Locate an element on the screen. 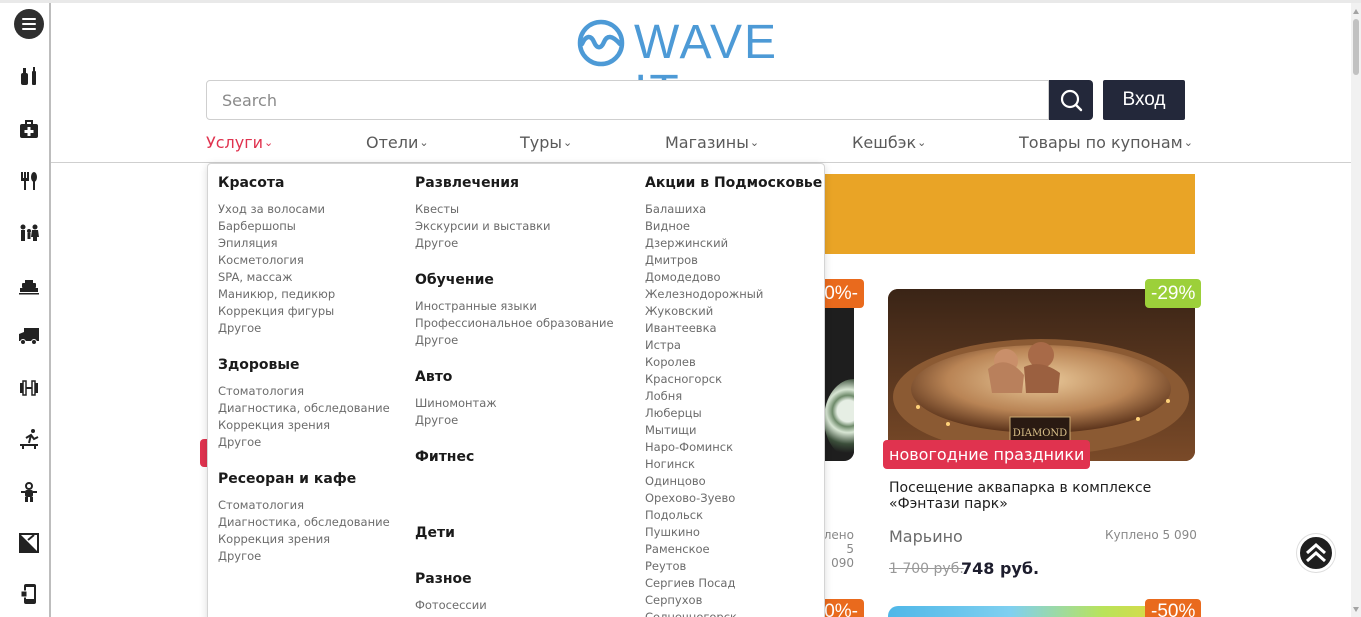 This screenshot has height=617, width=1361. right-card-bought: Куплено 5 090 is located at coordinates (1151, 535).